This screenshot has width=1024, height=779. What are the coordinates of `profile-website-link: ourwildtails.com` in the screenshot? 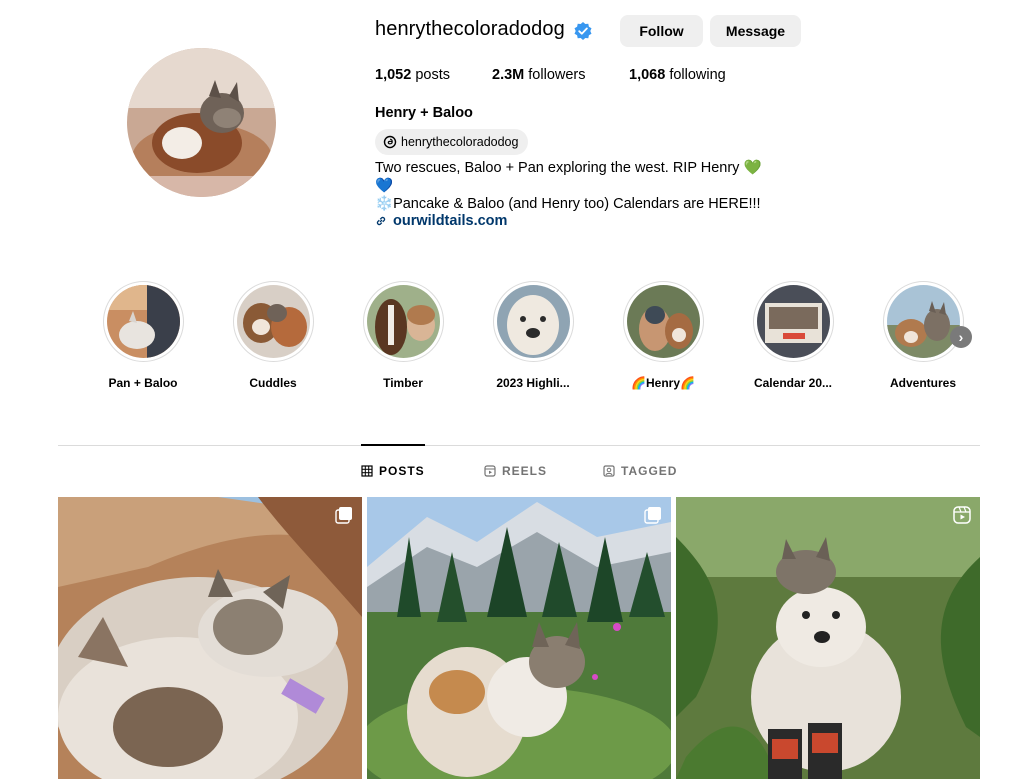 It's located at (441, 221).